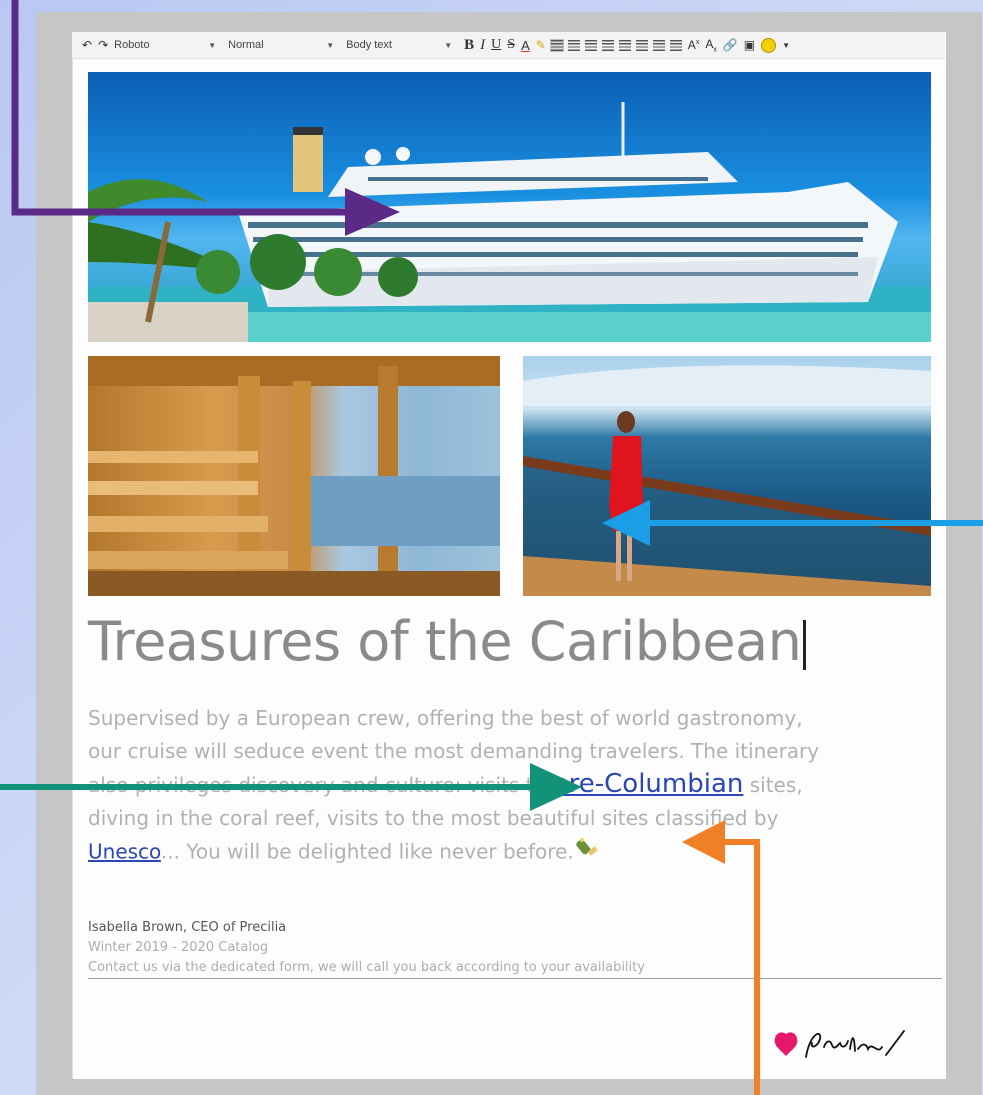  What do you see at coordinates (369, 45) in the screenshot?
I see `style-select-value: Body text` at bounding box center [369, 45].